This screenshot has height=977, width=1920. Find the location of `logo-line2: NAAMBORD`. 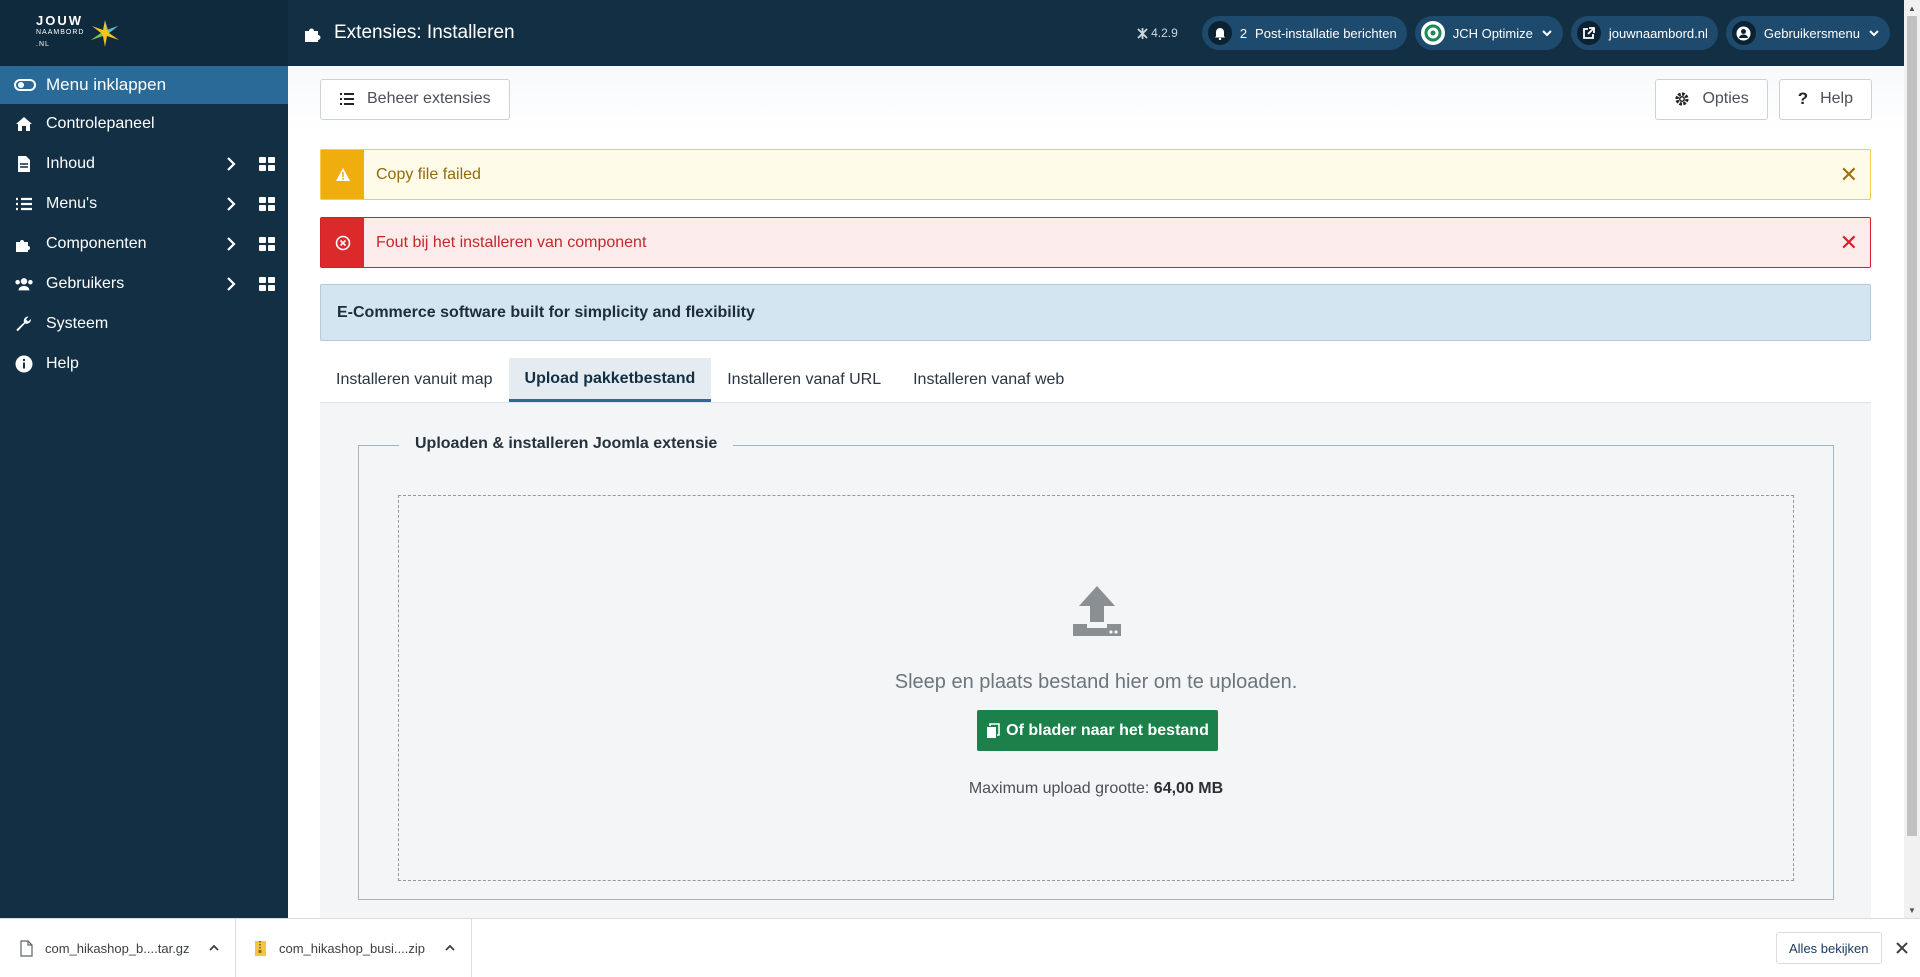

logo-line2: NAAMBORD is located at coordinates (60, 32).